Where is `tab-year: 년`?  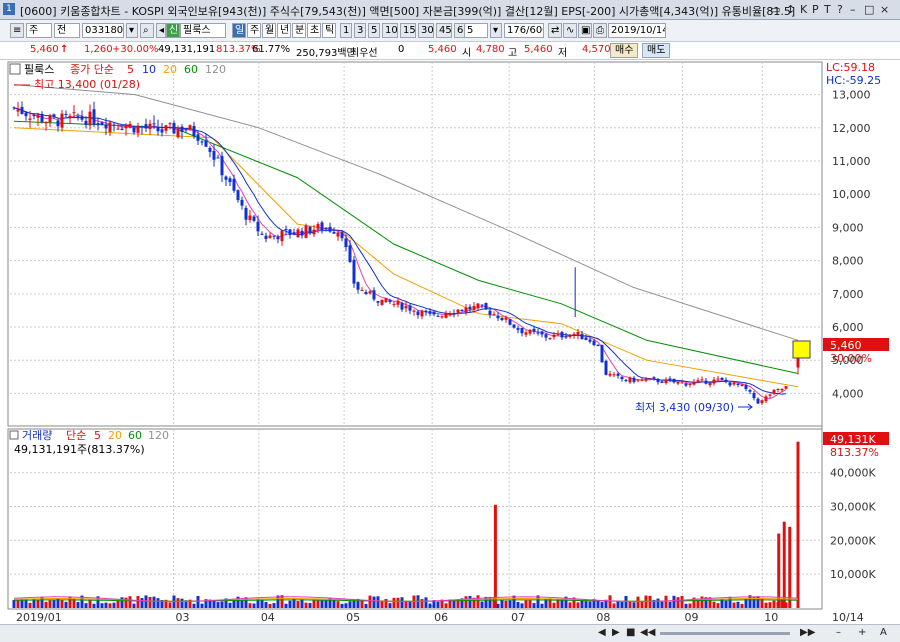
tab-year: 년 is located at coordinates (284, 30).